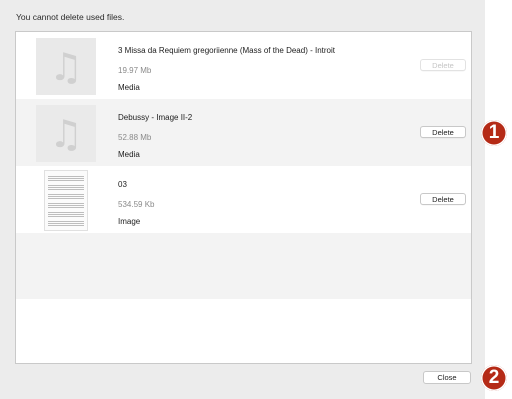  I want to click on file-row: 03 534.59 Kb Image Delete, so click(243, 199).